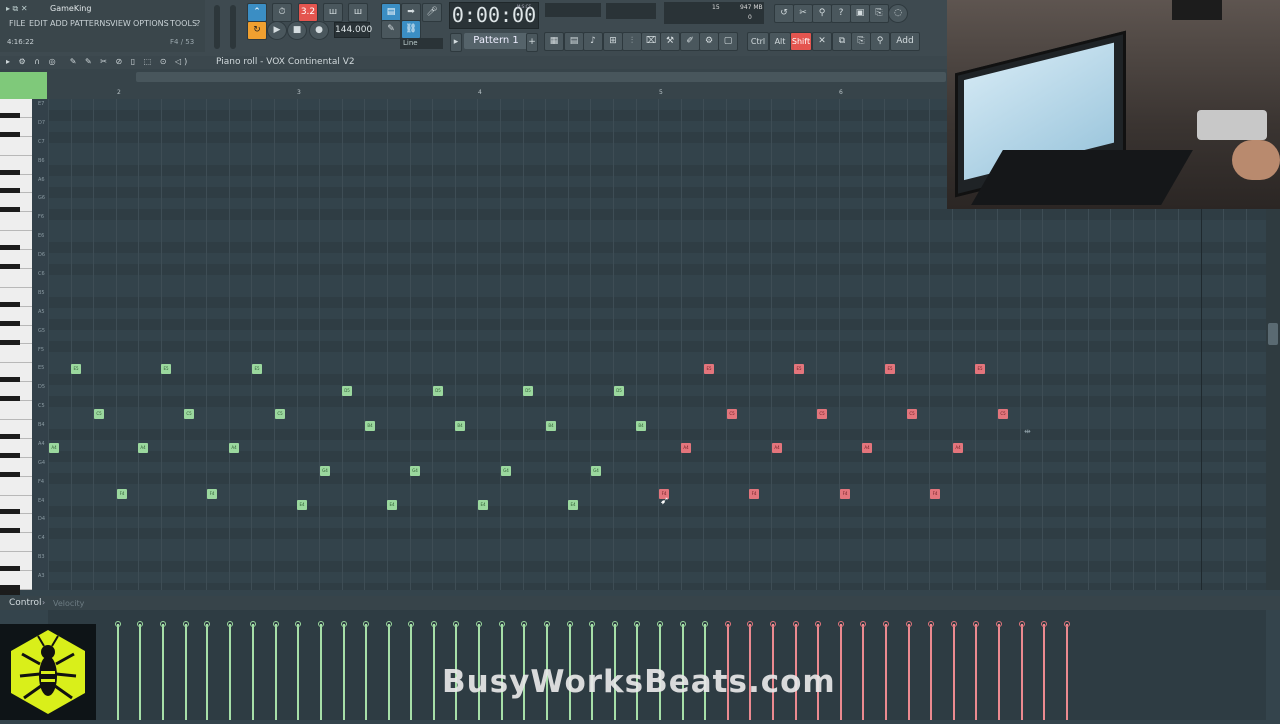 Image resolution: width=1280 pixels, height=724 pixels. Describe the element at coordinates (686, 448) in the screenshot. I see `note: A4` at that location.